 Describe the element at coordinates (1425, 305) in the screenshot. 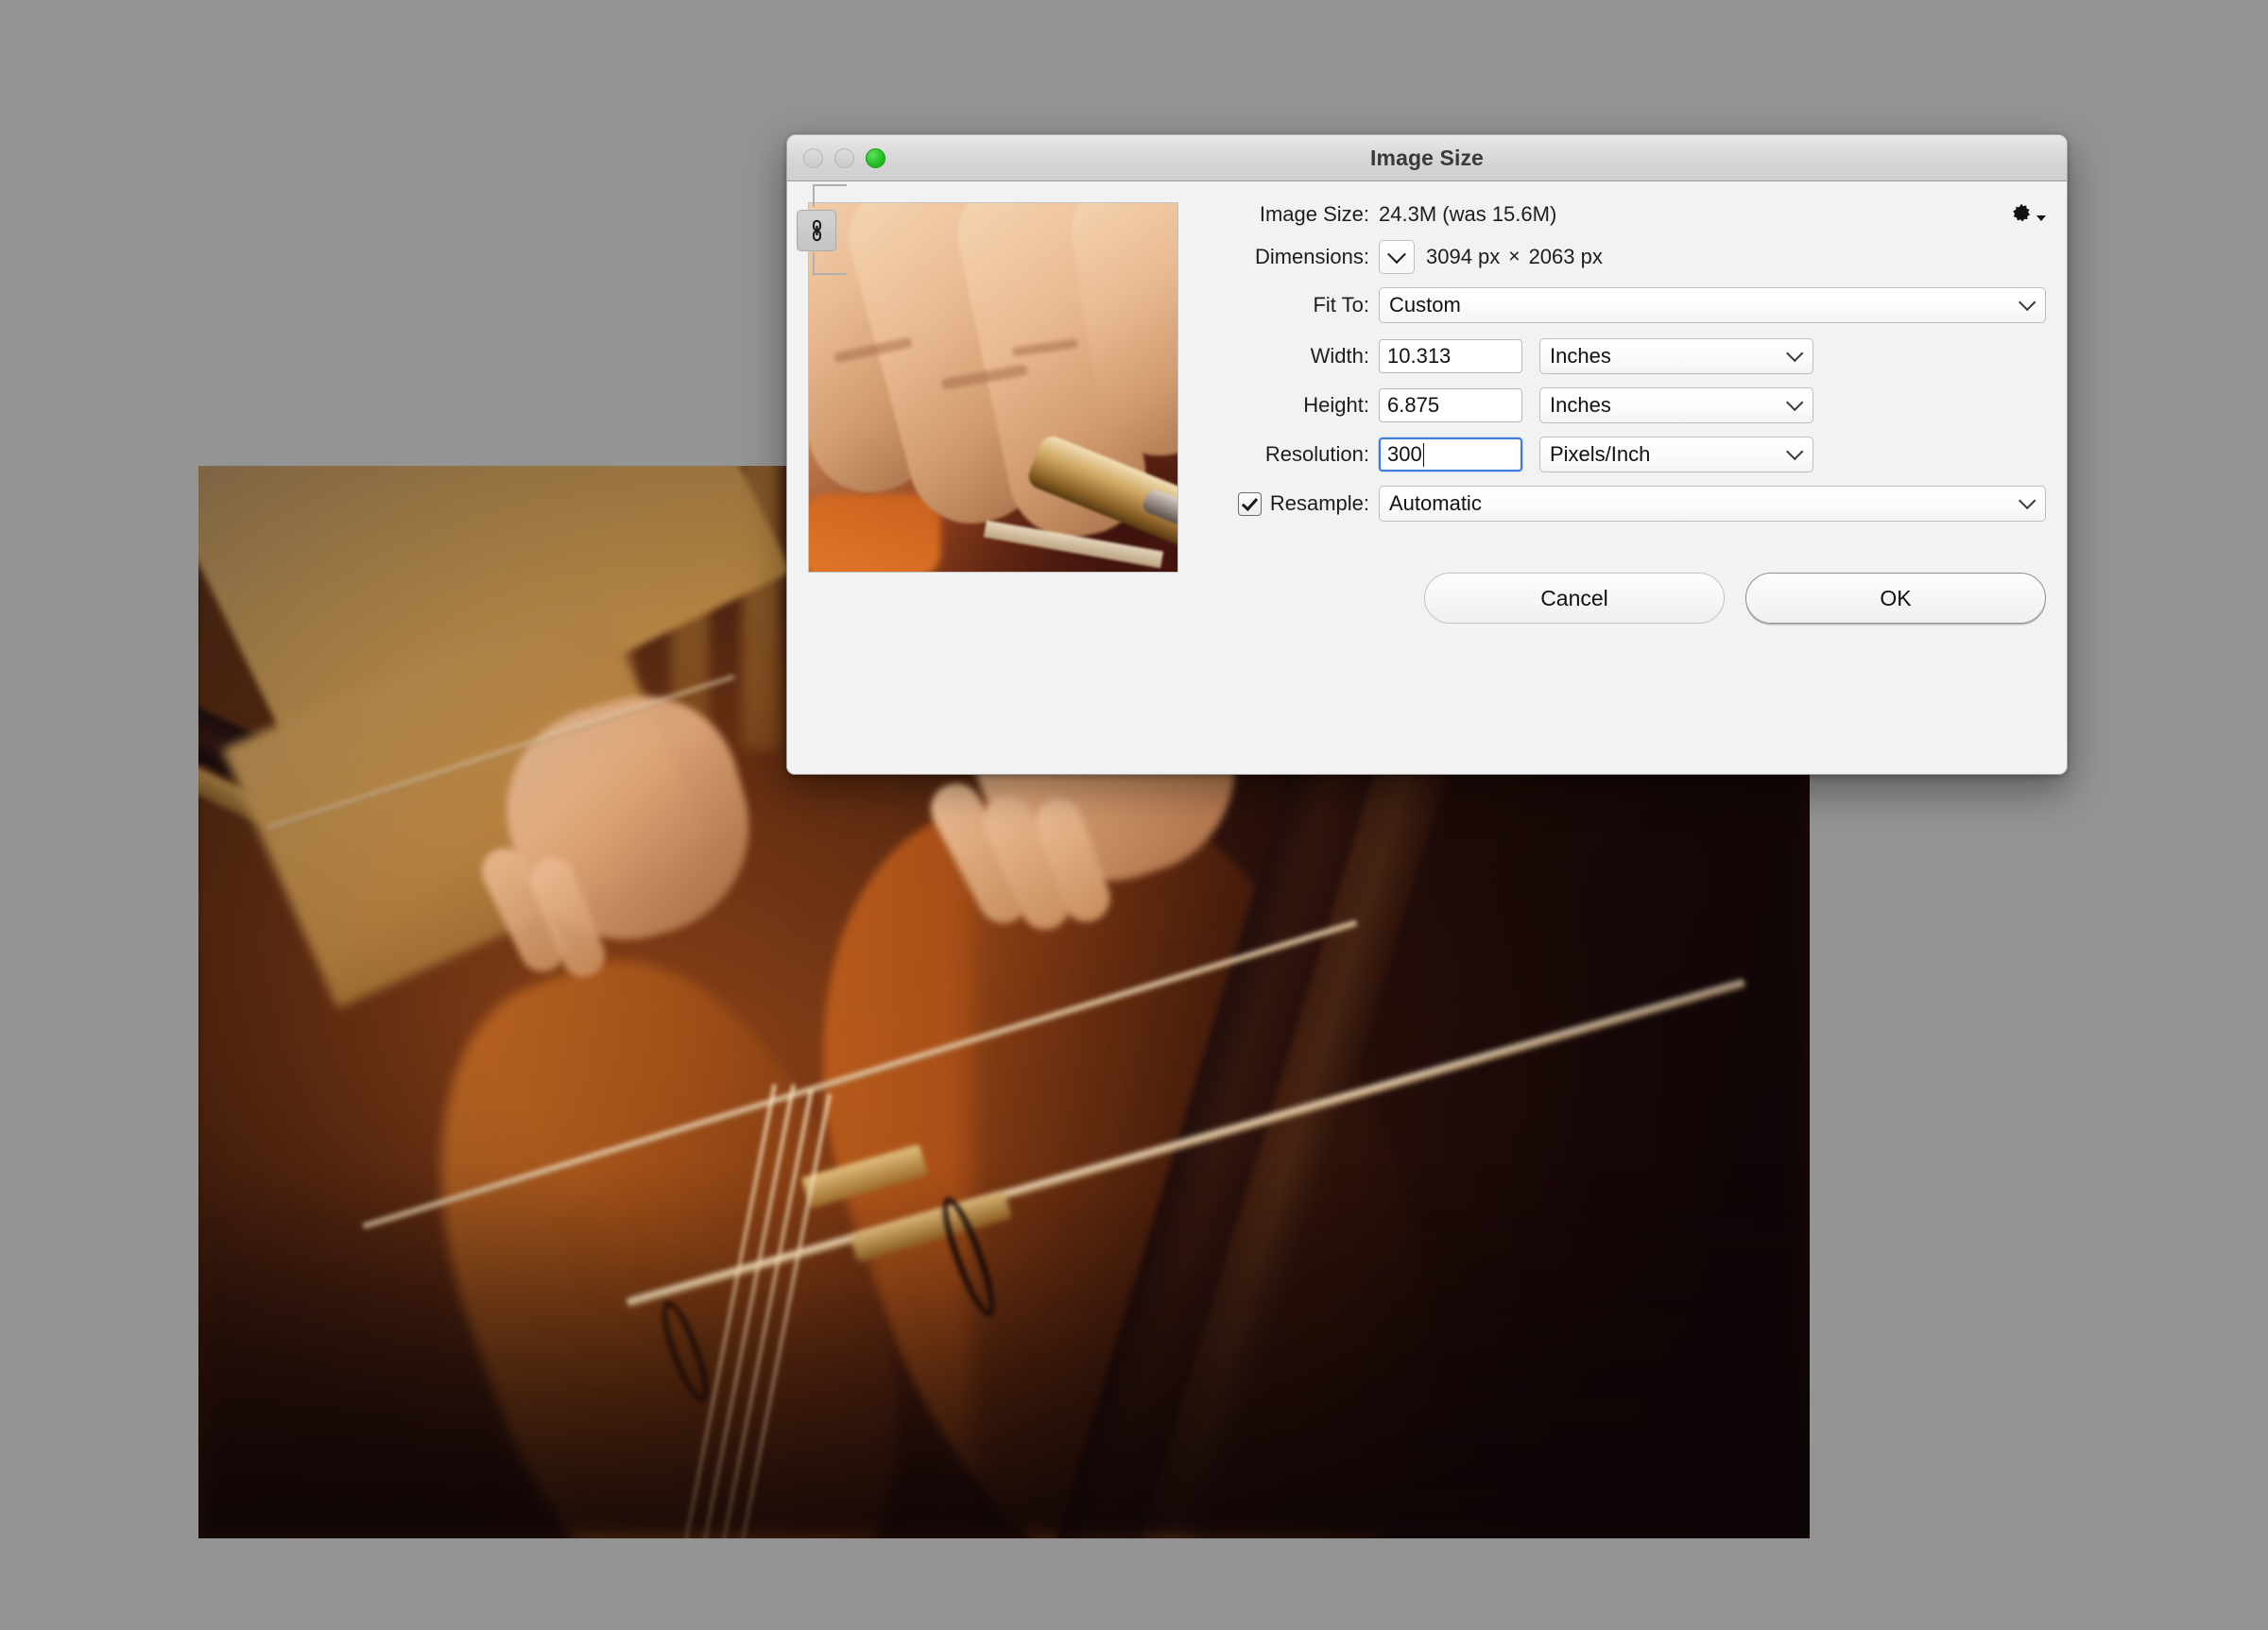

I see `fit-to-value: Custom` at that location.